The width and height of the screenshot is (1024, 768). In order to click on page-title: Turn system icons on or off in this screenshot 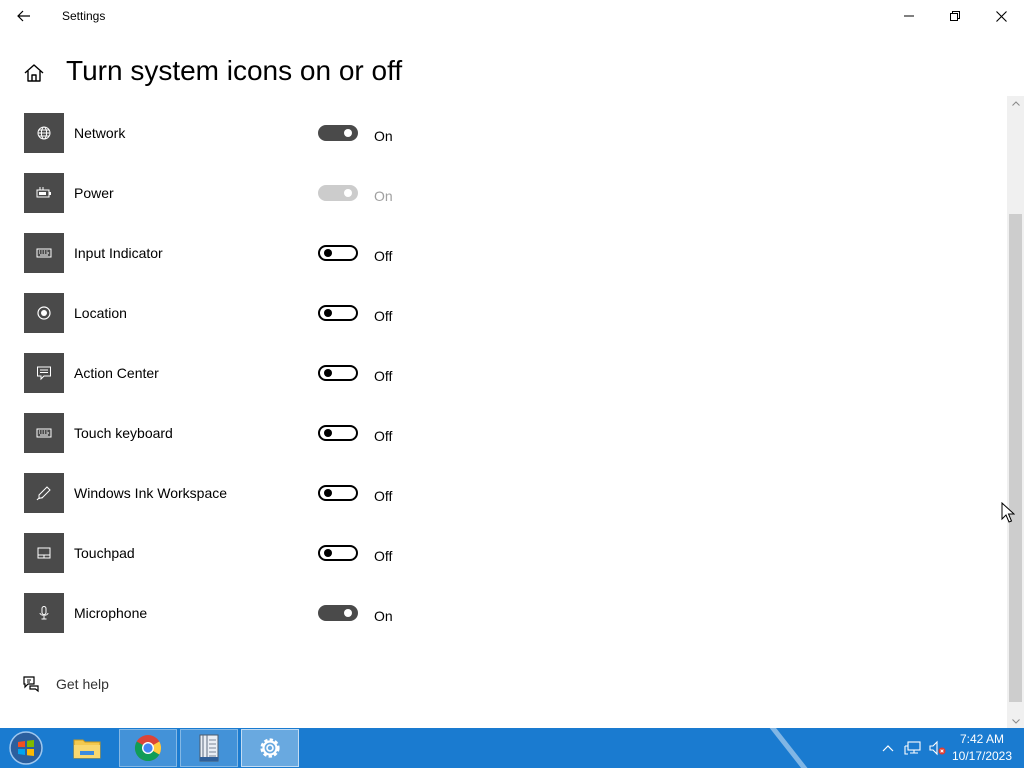, I will do `click(234, 70)`.